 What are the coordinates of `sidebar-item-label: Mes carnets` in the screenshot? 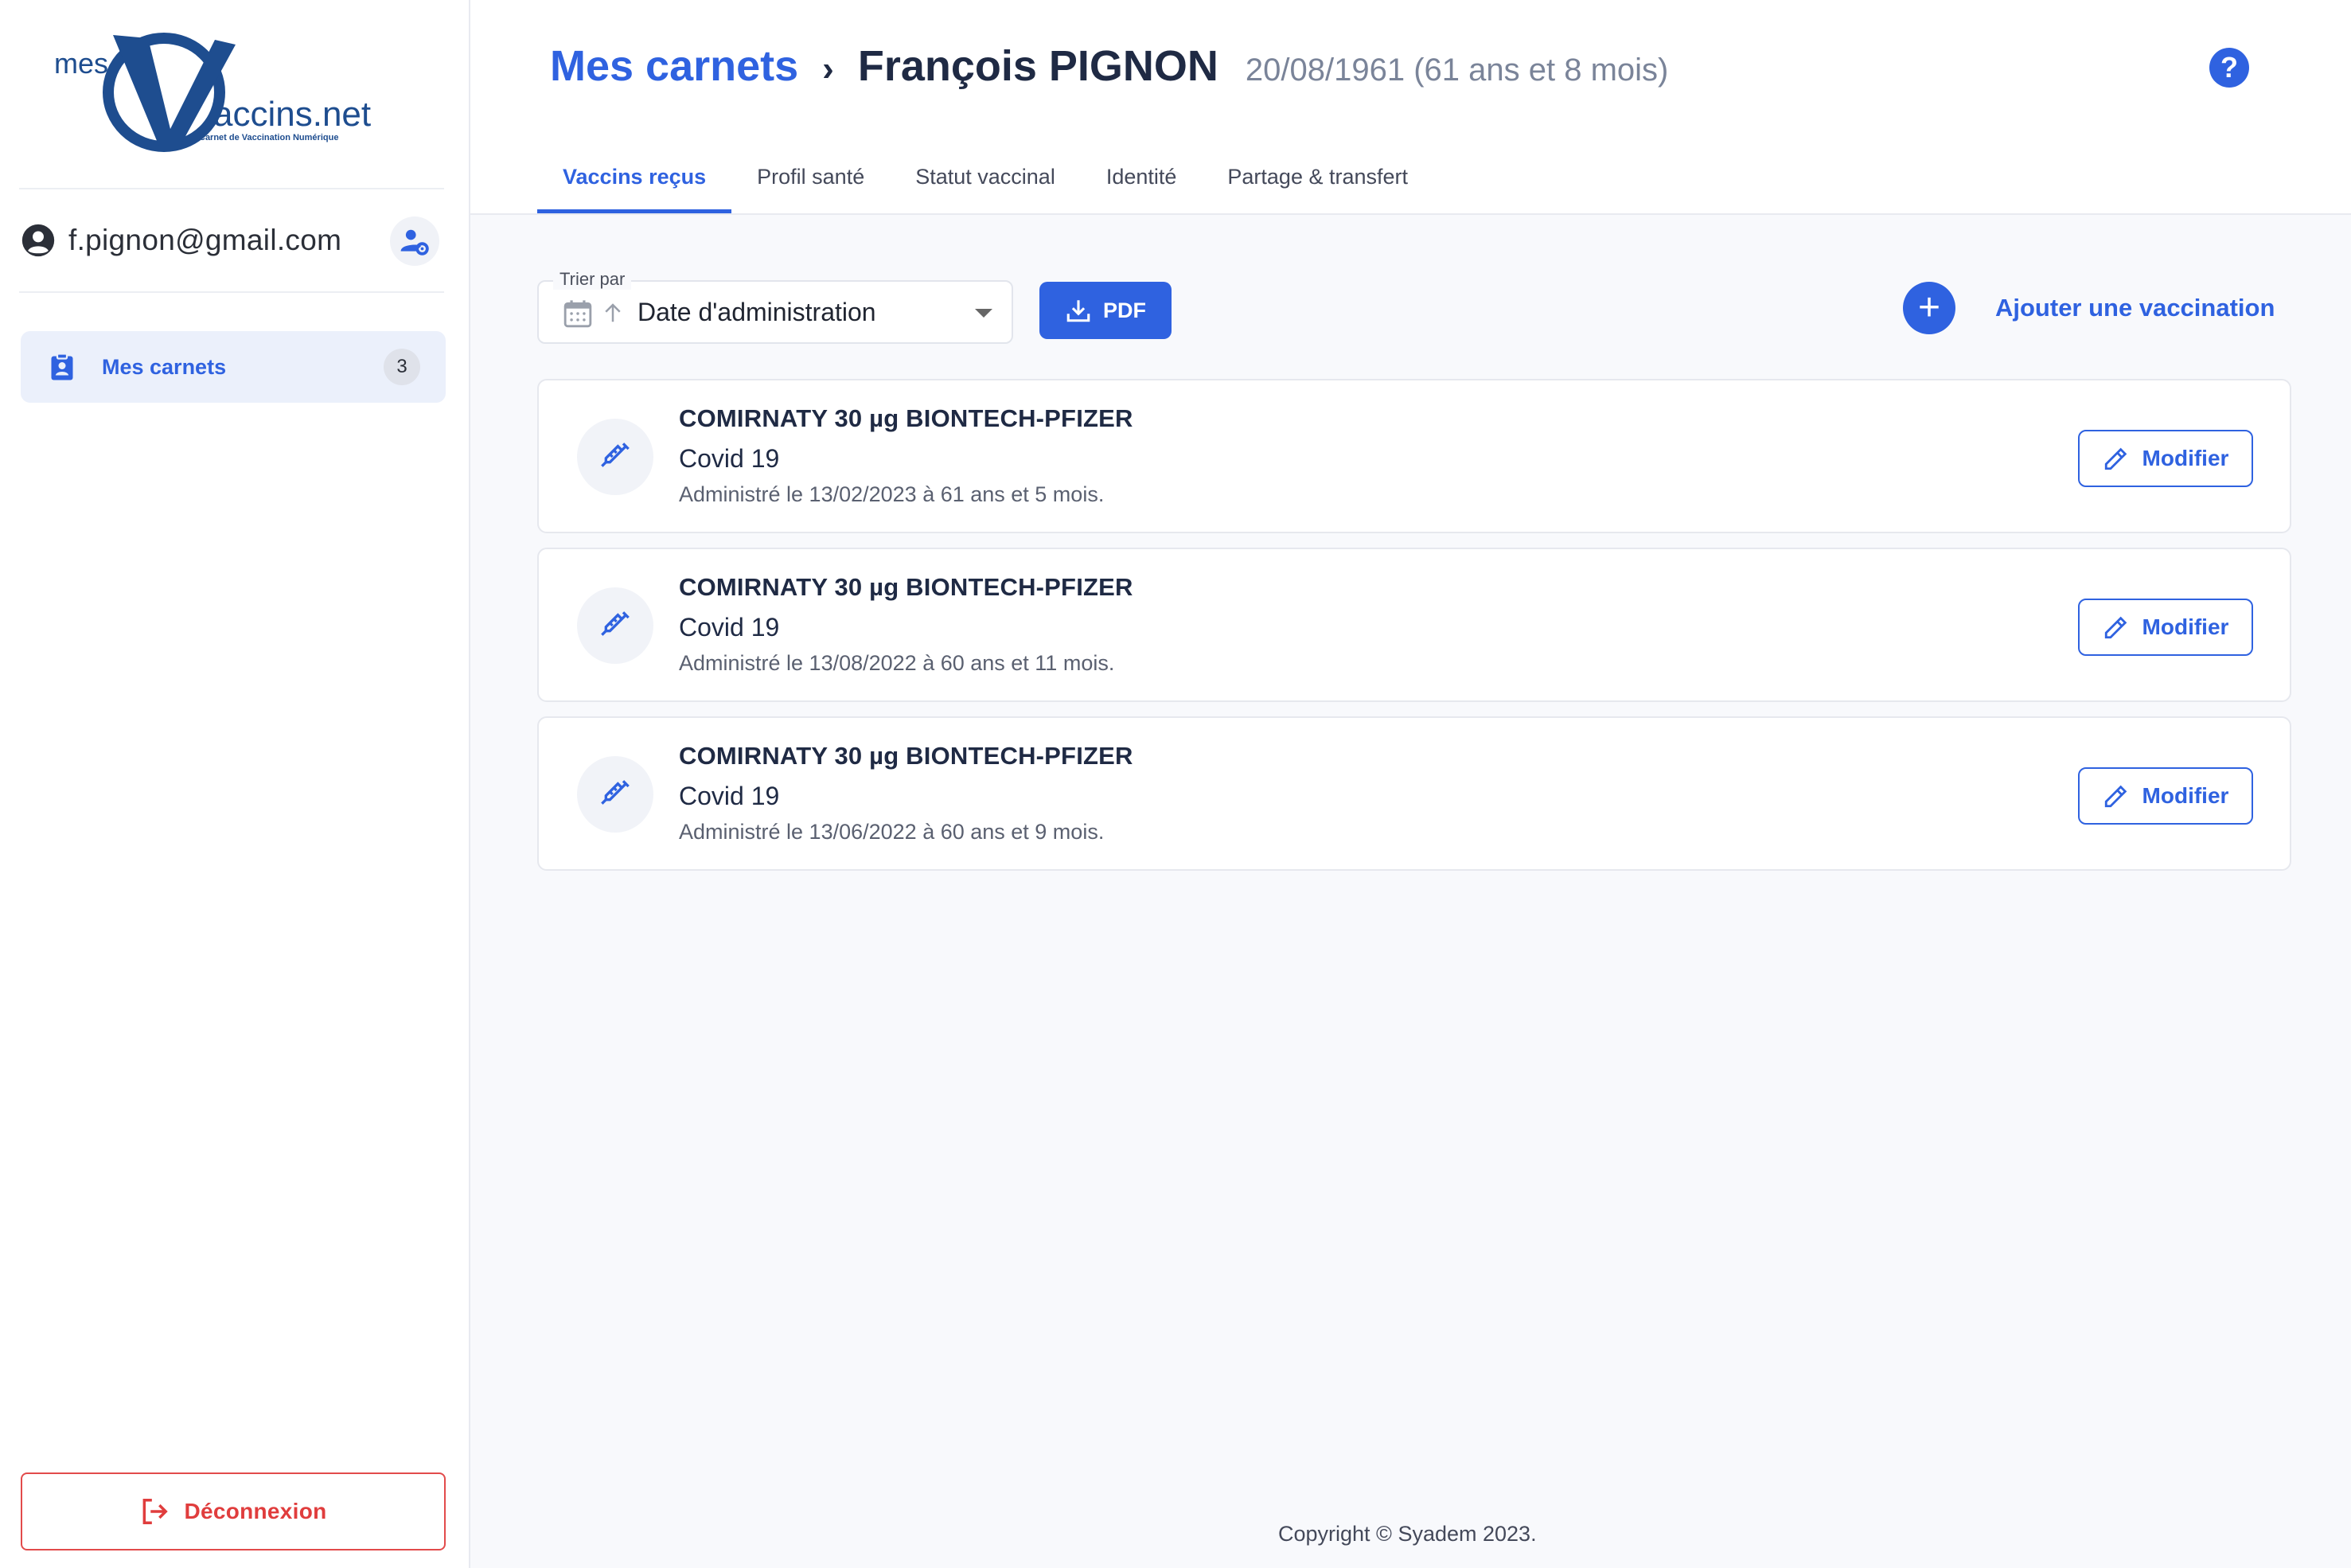 It's located at (164, 367).